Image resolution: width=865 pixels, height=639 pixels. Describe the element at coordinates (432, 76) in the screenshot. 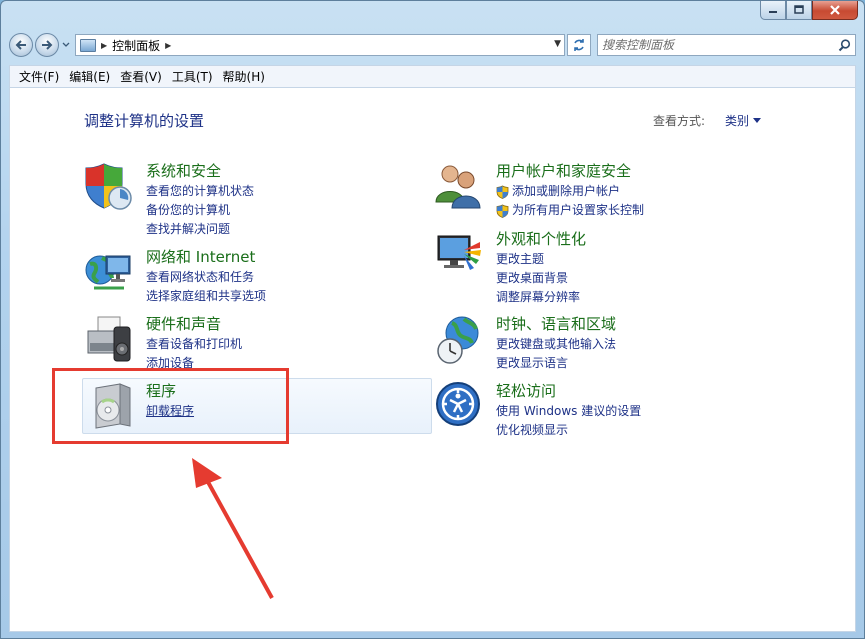

I see `menu-bar: 文件(F) 编辑(E) 查看(V) 工具(T) 帮助(H)` at that location.